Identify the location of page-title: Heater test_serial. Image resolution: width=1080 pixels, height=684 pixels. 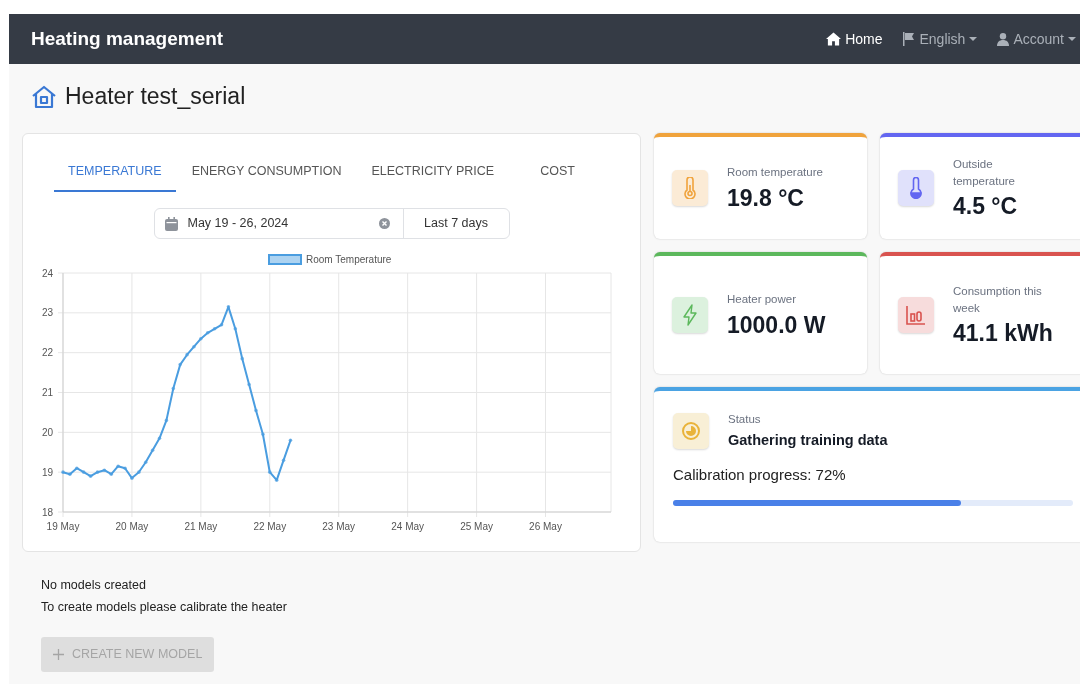
(155, 97).